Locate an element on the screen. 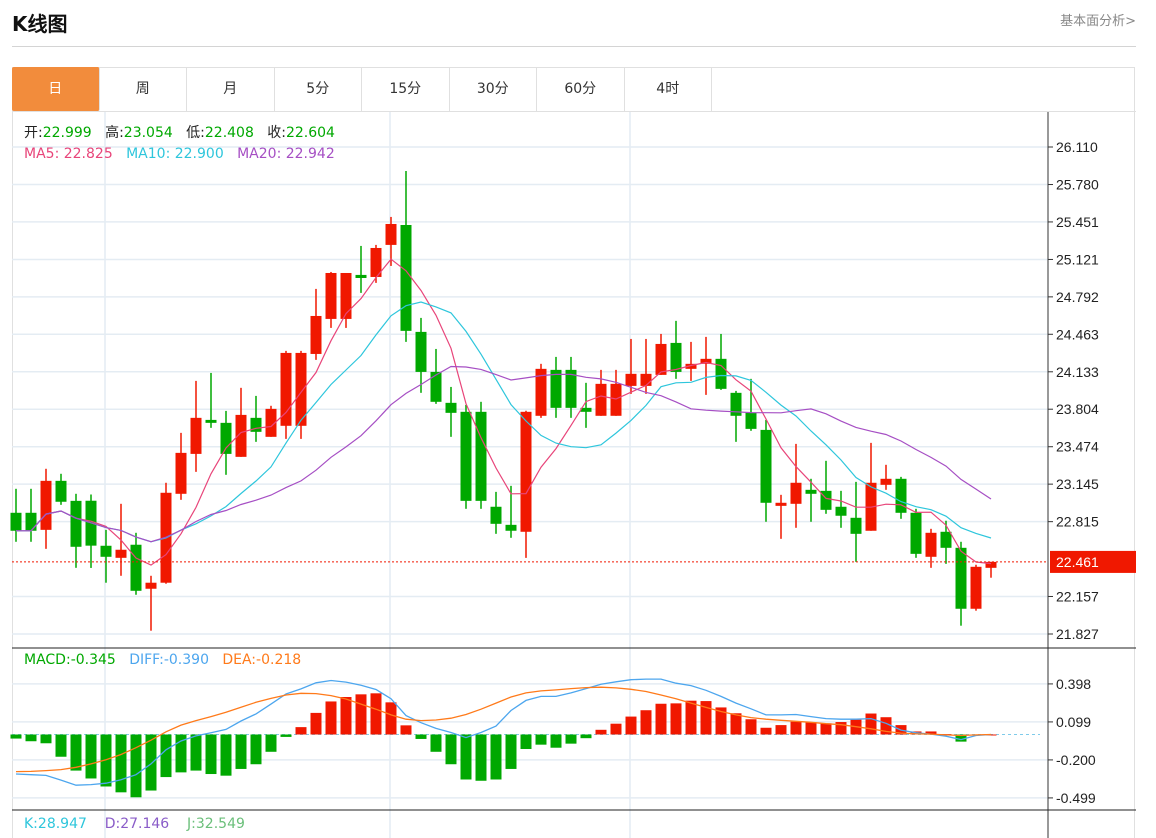 The height and width of the screenshot is (838, 1156). low-label: 低: is located at coordinates (195, 133).